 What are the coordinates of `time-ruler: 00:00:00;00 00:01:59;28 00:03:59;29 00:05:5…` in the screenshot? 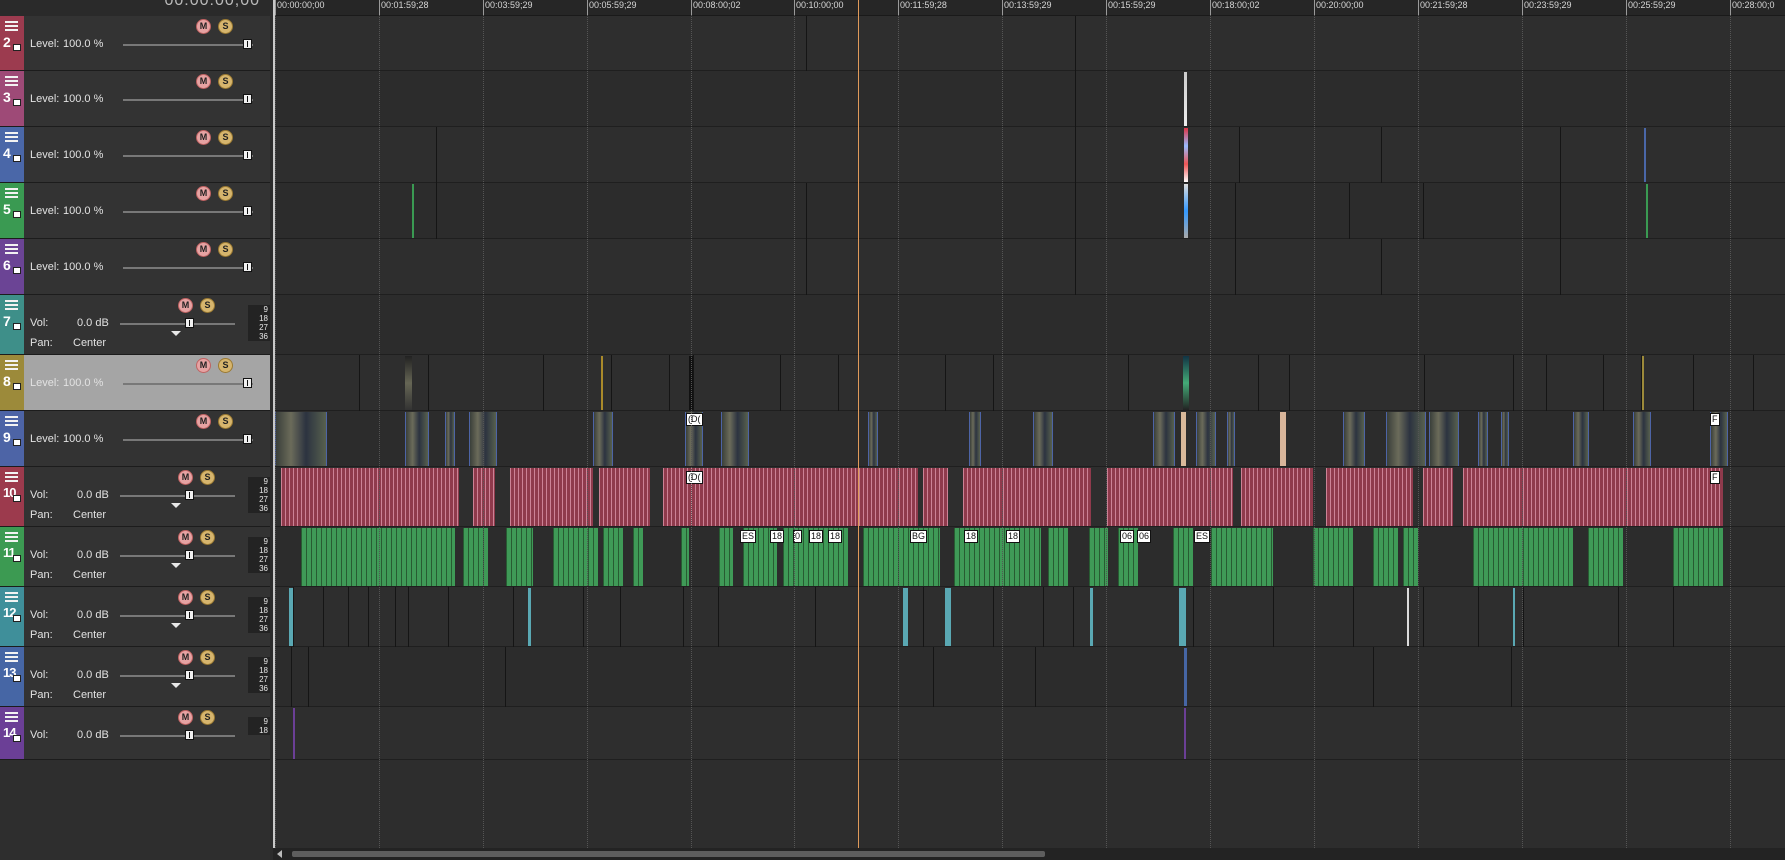 It's located at (1029, 8).